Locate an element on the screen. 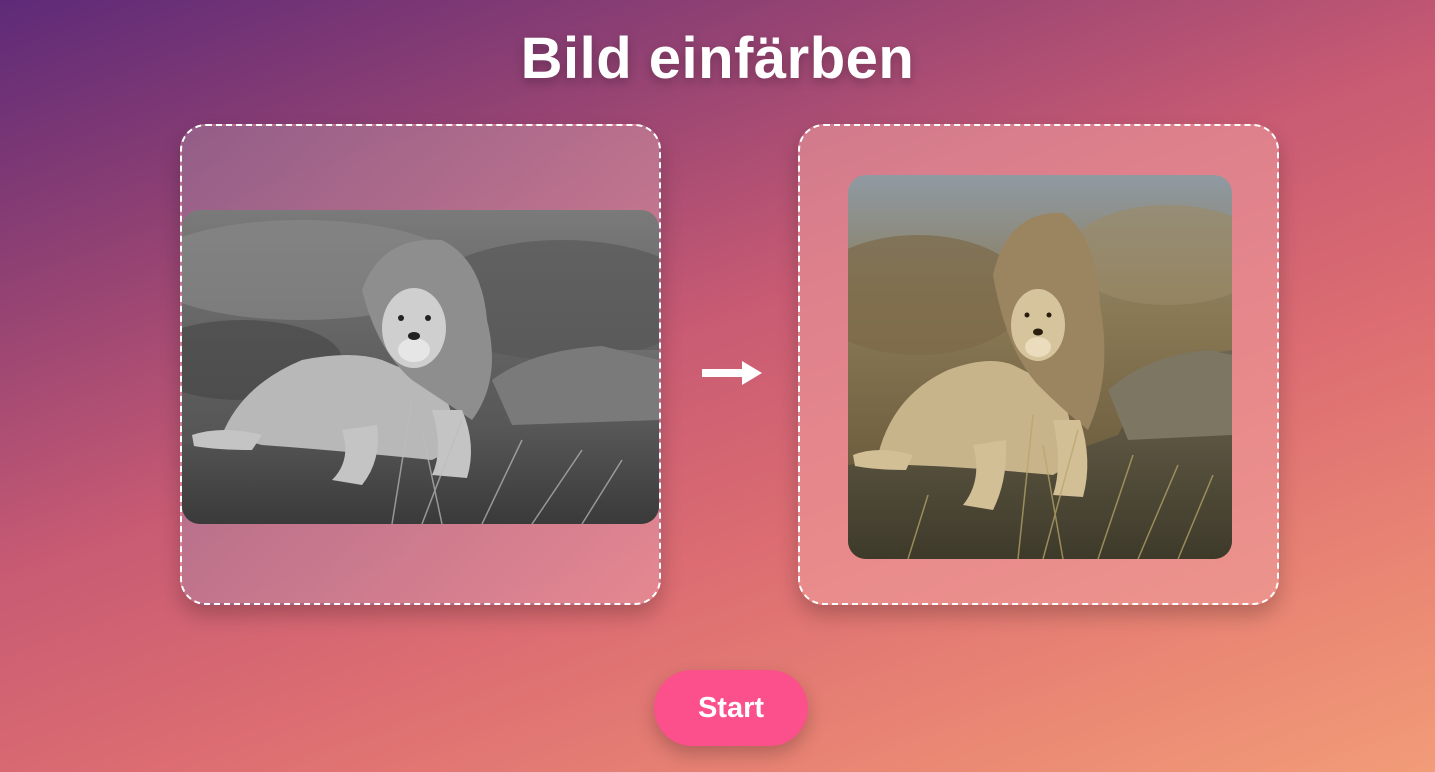  page-title: Bild einfärben is located at coordinates (717, 58).